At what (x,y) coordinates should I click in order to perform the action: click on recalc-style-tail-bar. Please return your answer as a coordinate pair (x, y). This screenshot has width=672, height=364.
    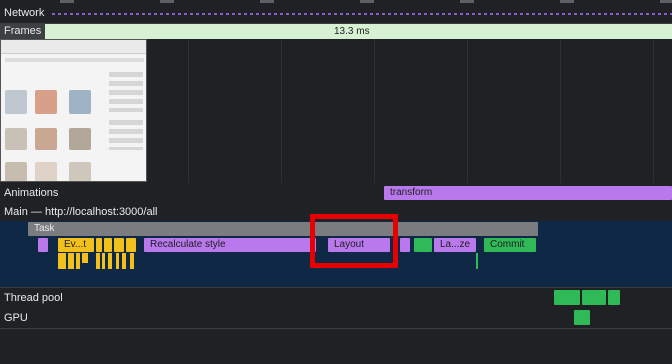
    Looking at the image, I should click on (405, 245).